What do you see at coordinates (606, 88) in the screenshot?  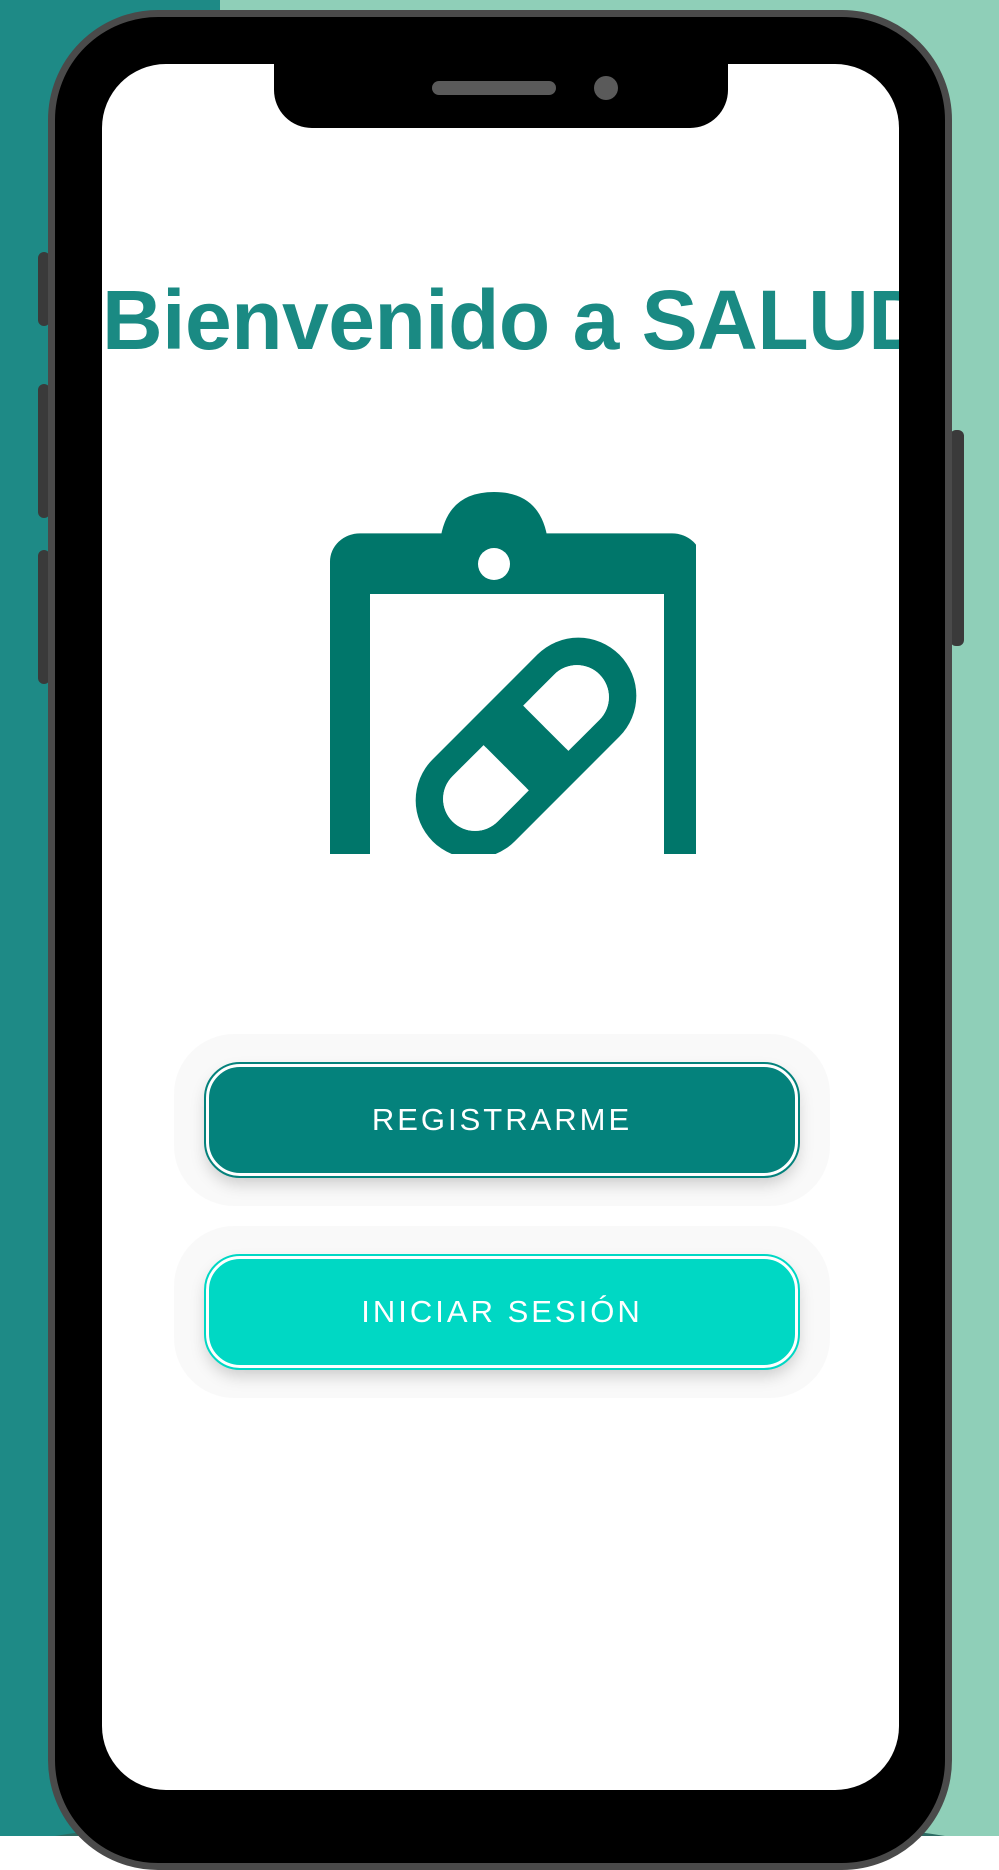 I see `front-camera` at bounding box center [606, 88].